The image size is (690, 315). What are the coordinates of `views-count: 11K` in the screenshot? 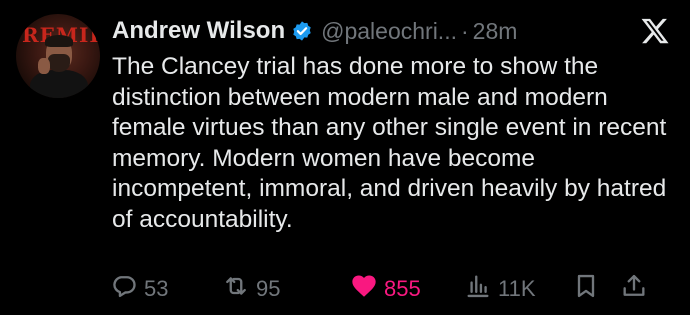 It's located at (517, 288).